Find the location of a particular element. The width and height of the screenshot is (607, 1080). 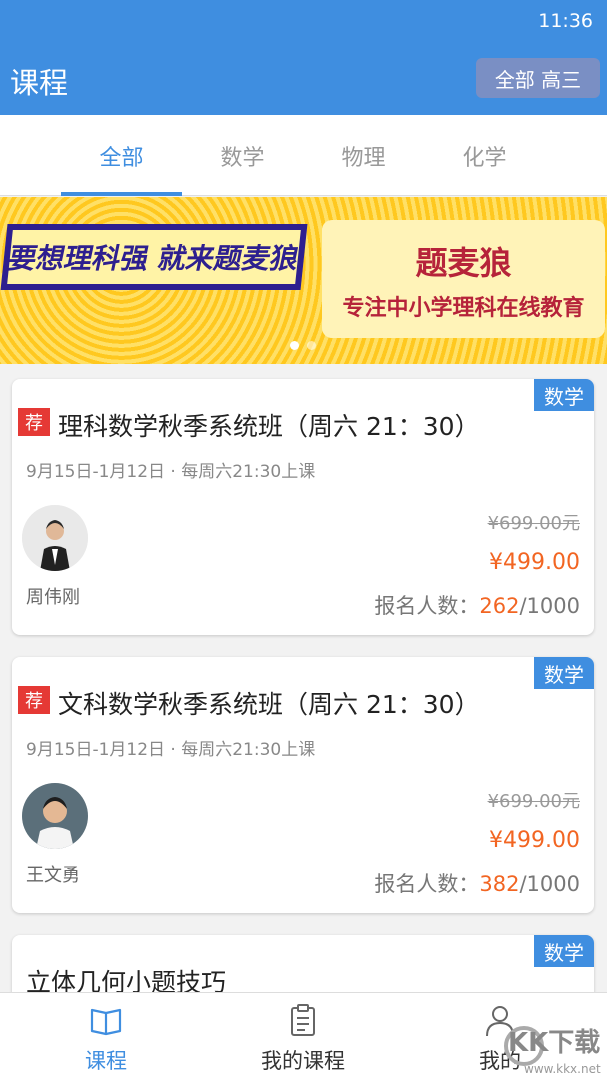

watermark-text: KK下载 is located at coordinates (554, 1043).